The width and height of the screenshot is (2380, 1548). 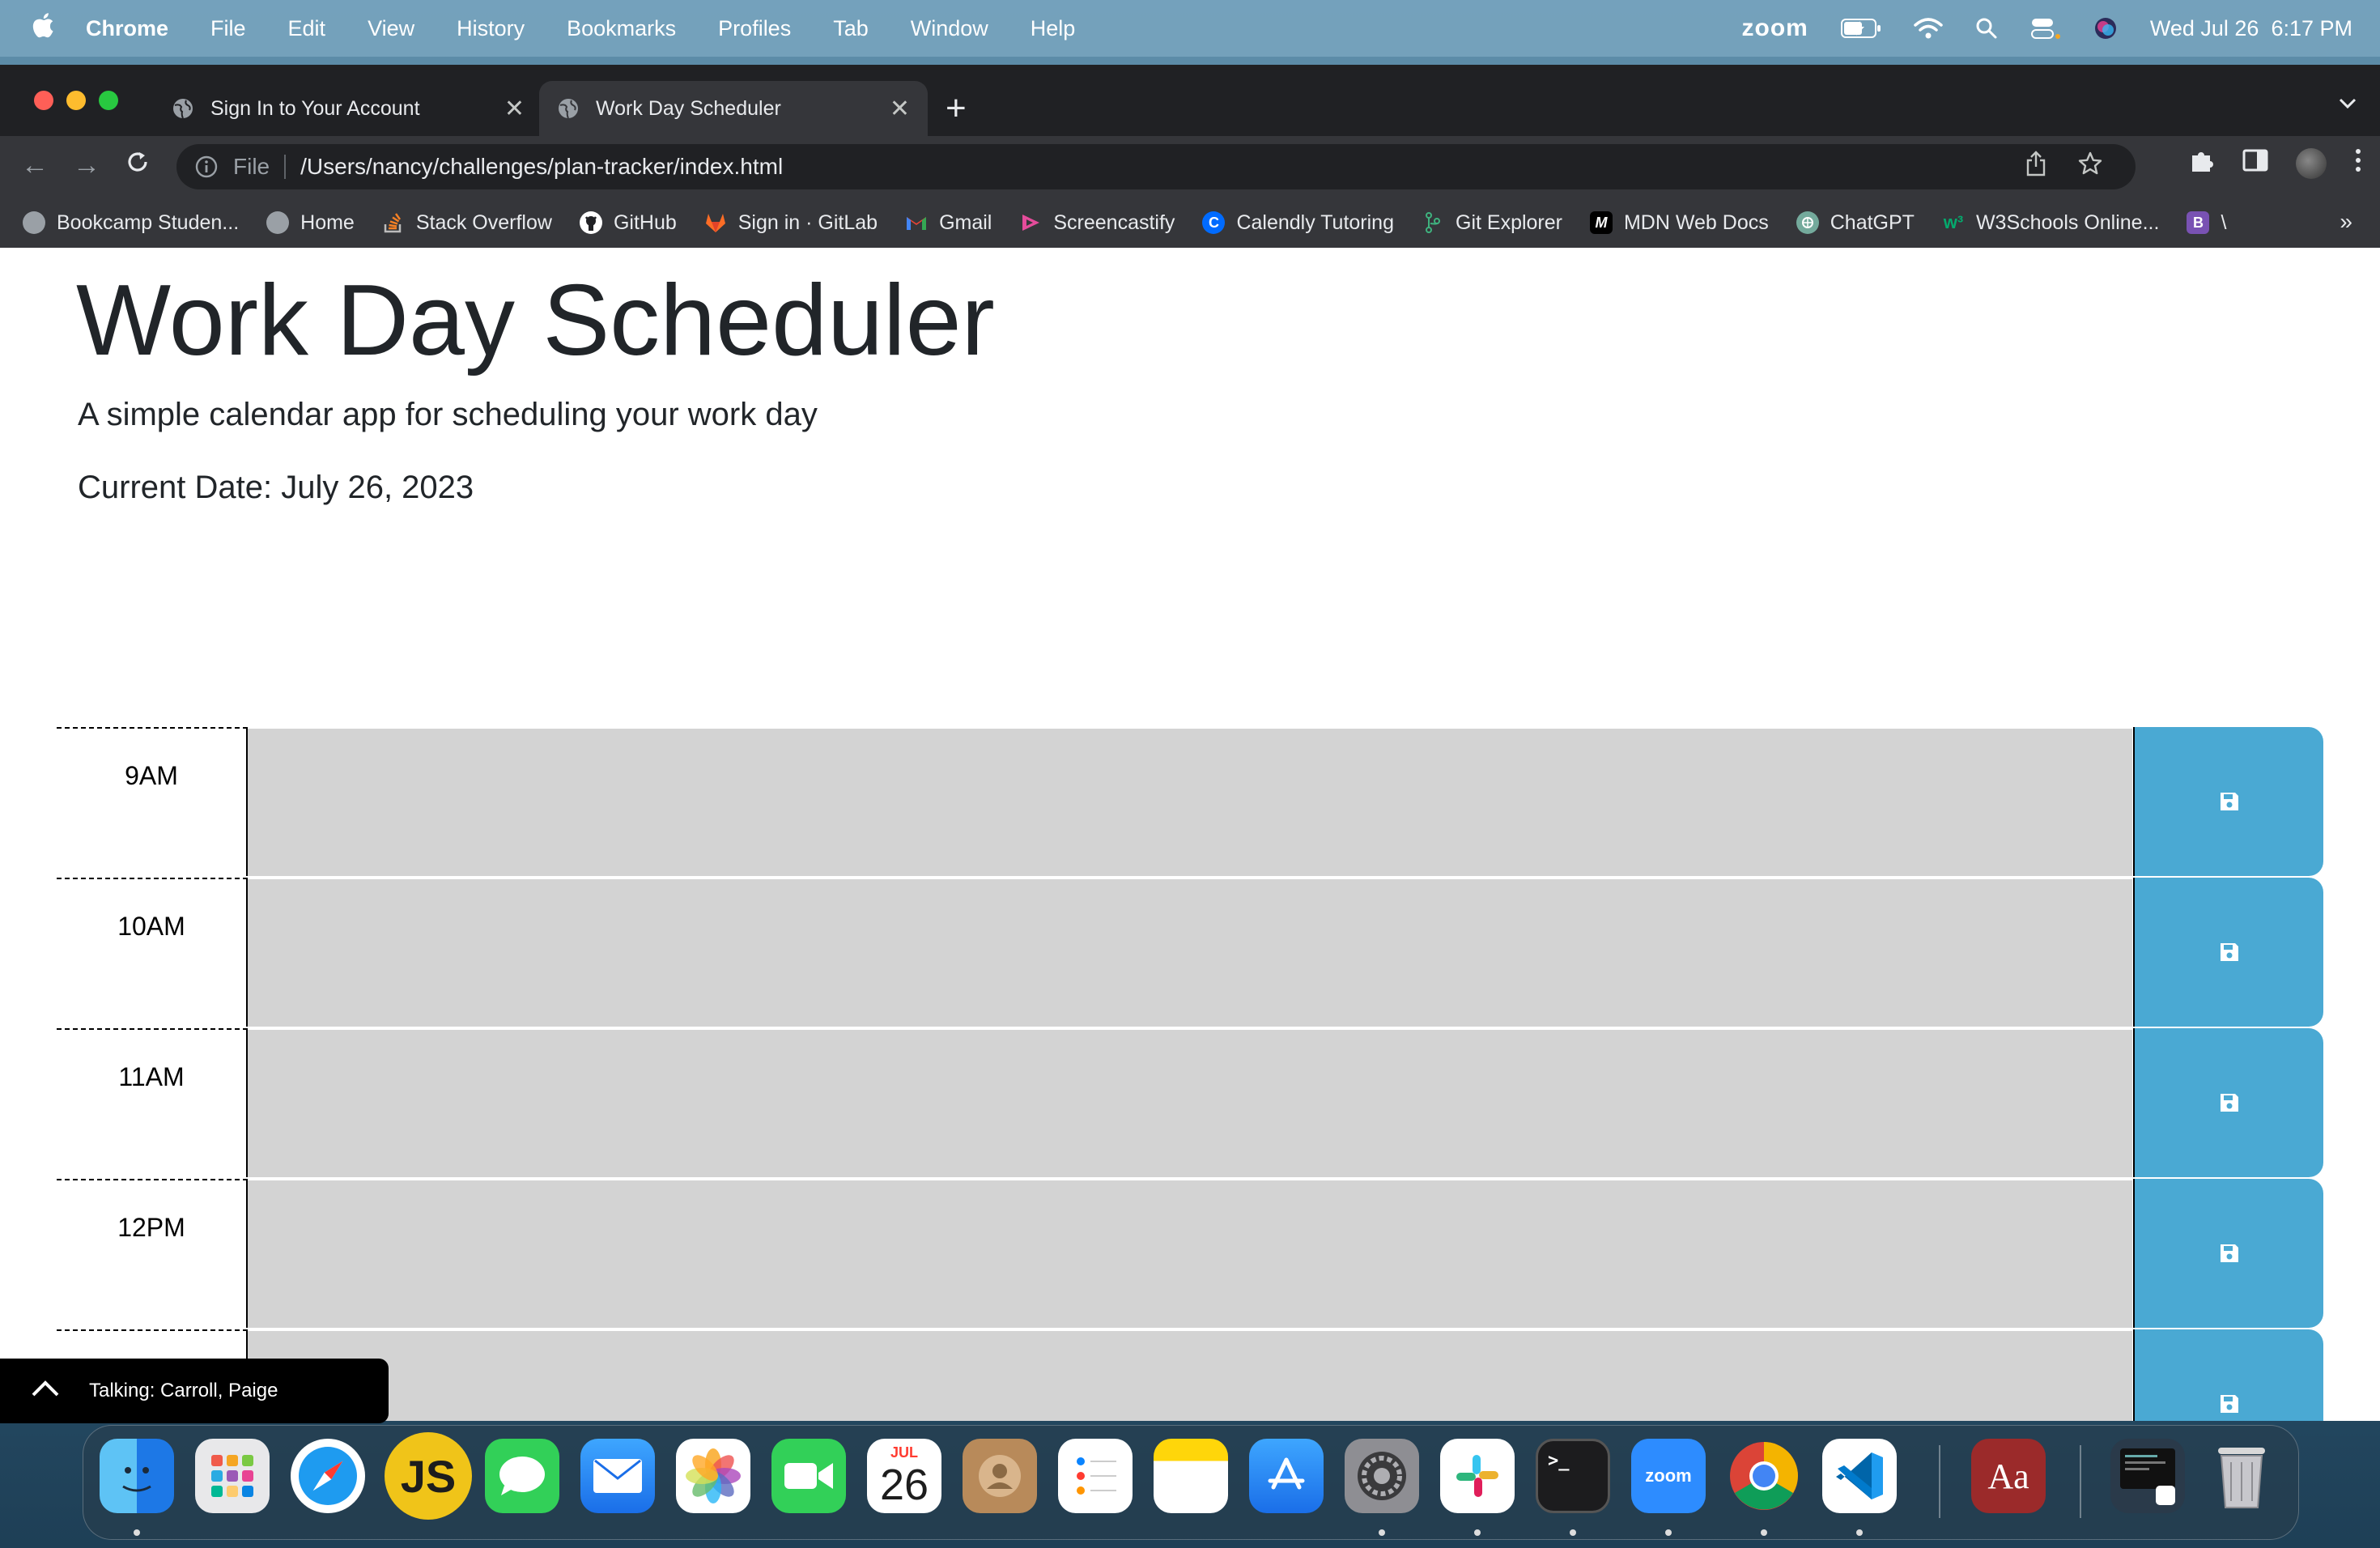 What do you see at coordinates (348, 108) in the screenshot?
I see `tab-sign-in: Sign In to Your Account ✕` at bounding box center [348, 108].